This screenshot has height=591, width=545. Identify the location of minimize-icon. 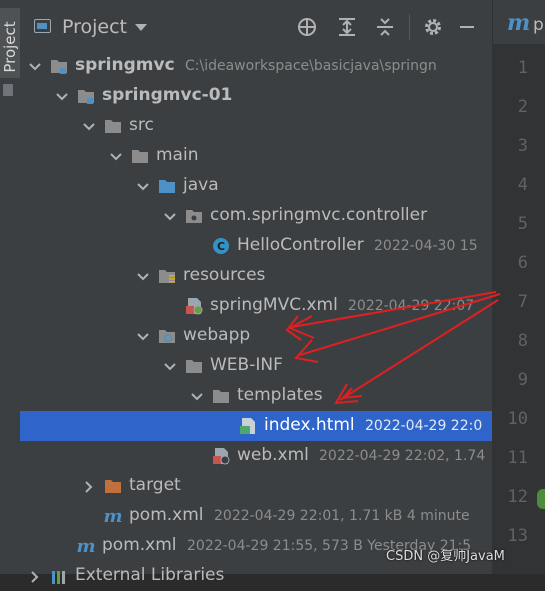
(467, 27).